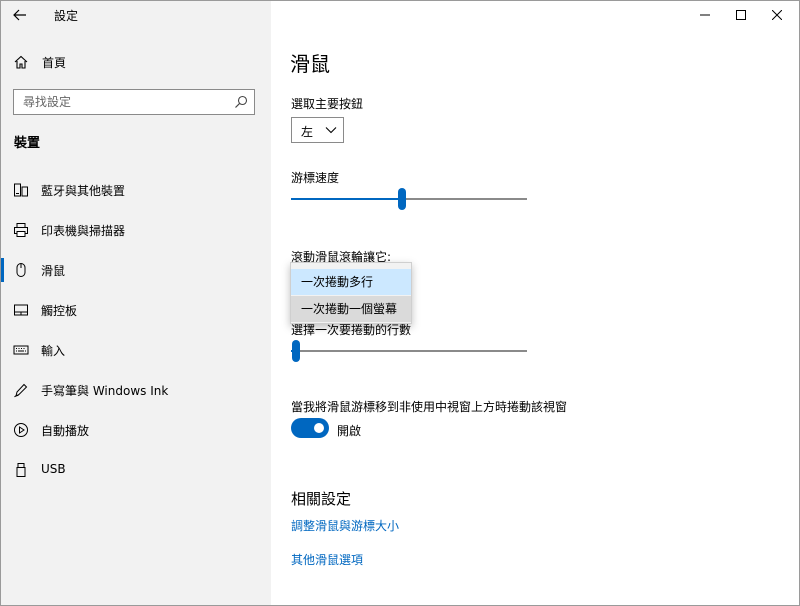 The image size is (800, 606). Describe the element at coordinates (310, 64) in the screenshot. I see `page-title: 滑鼠` at that location.